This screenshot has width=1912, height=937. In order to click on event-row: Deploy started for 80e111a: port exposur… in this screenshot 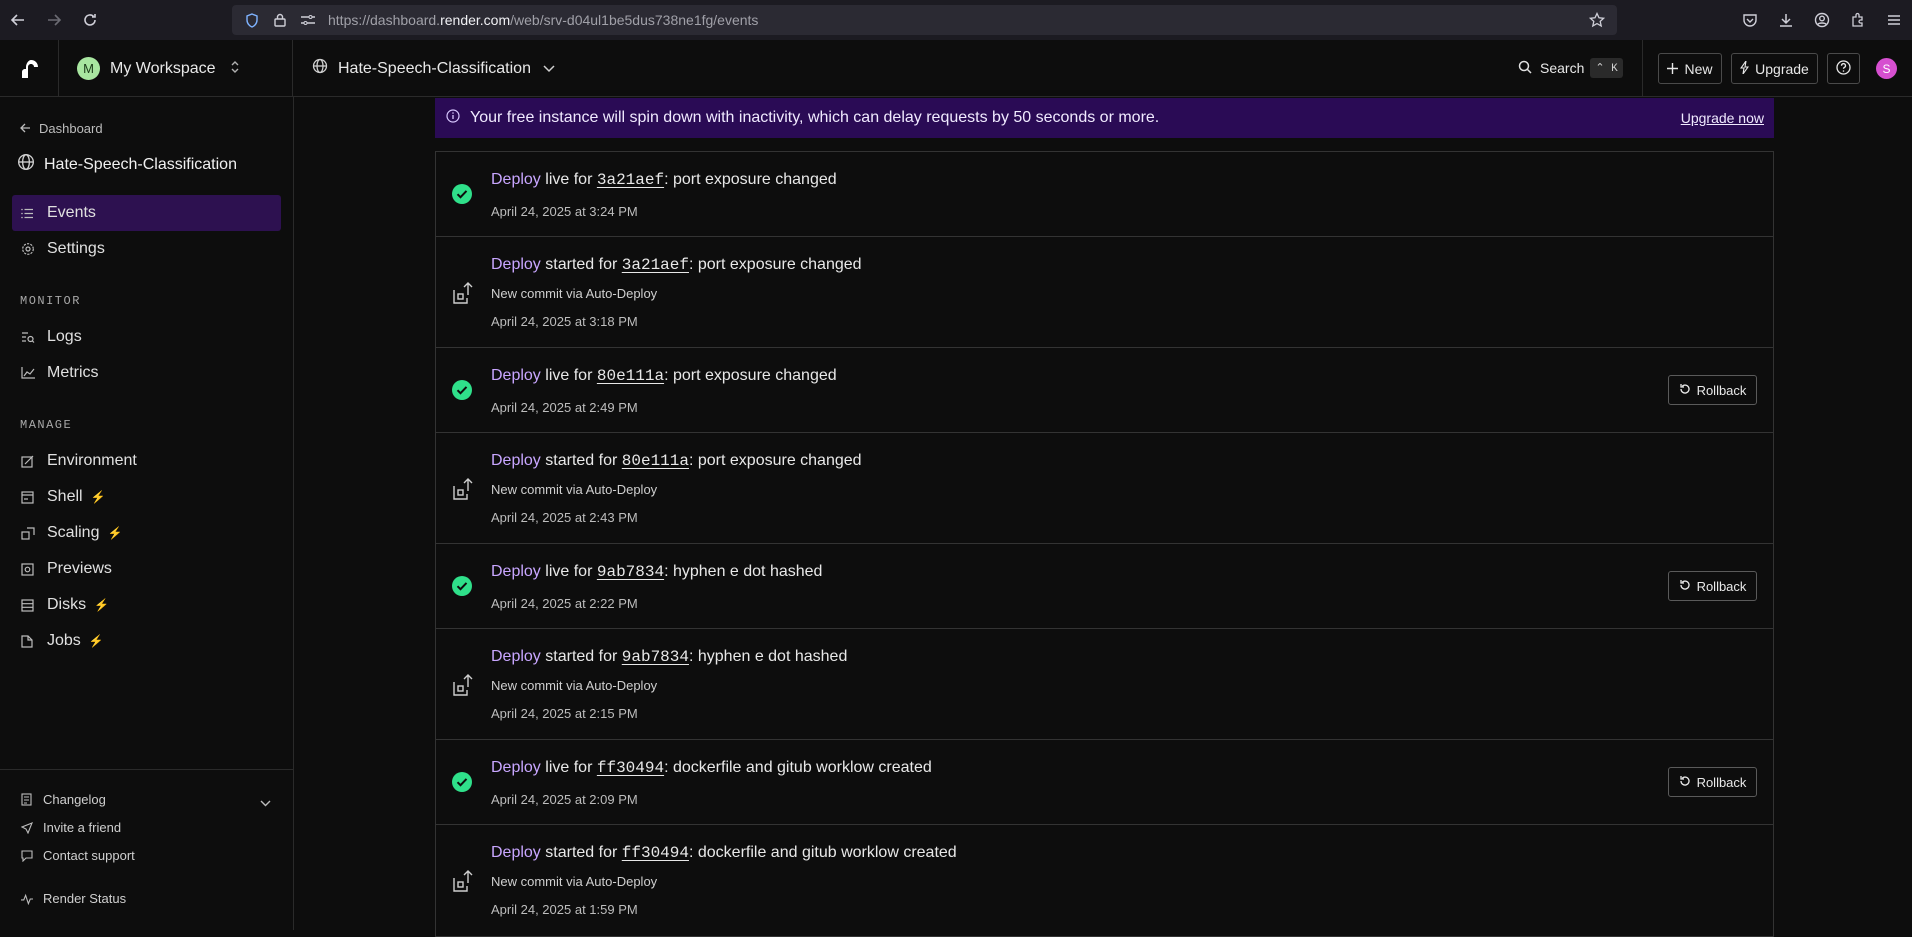, I will do `click(1104, 488)`.